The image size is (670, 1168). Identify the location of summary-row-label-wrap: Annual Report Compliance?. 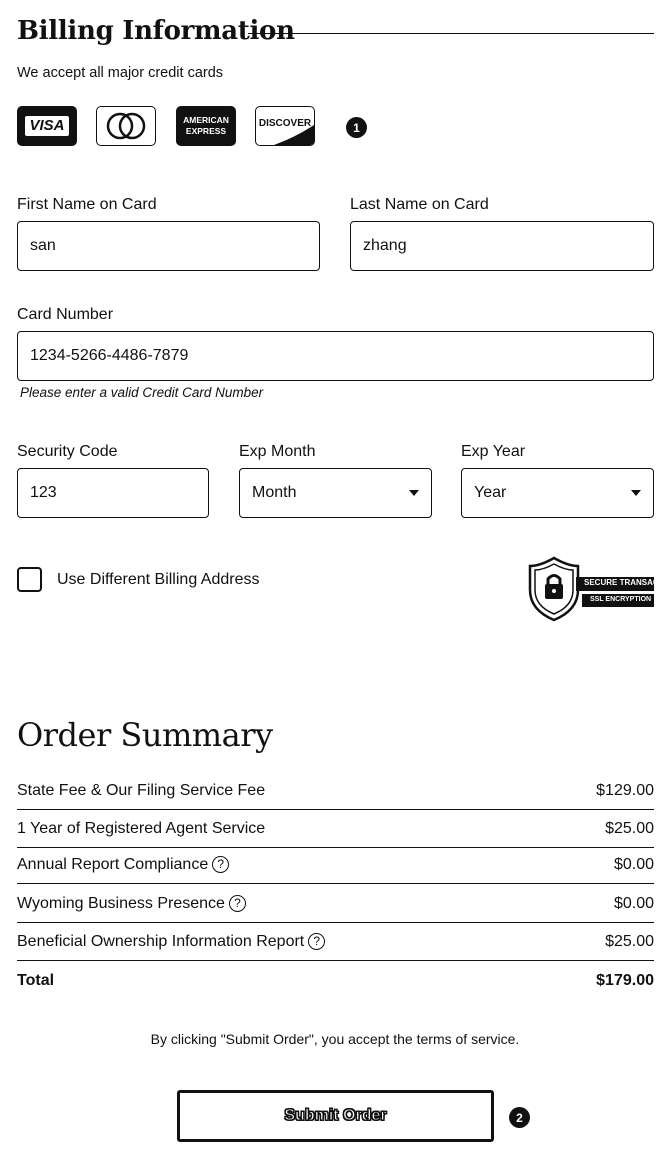
(123, 864).